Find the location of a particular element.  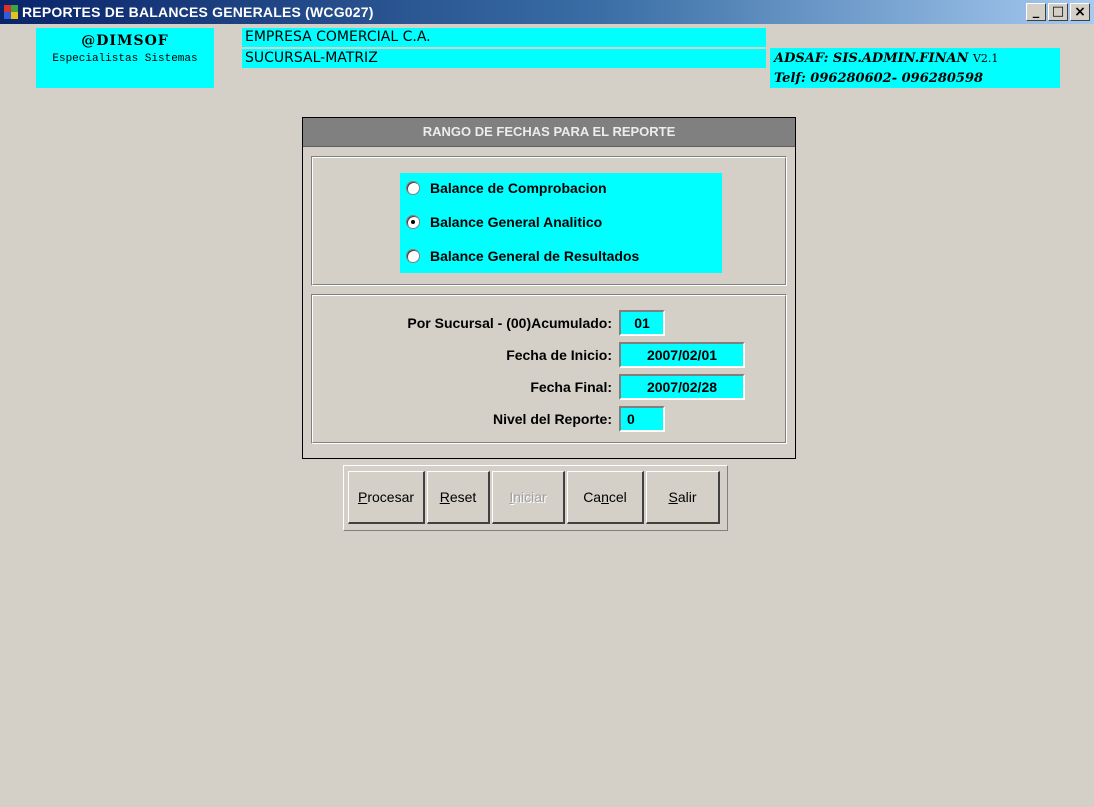

button-label: Ca is located at coordinates (592, 497).